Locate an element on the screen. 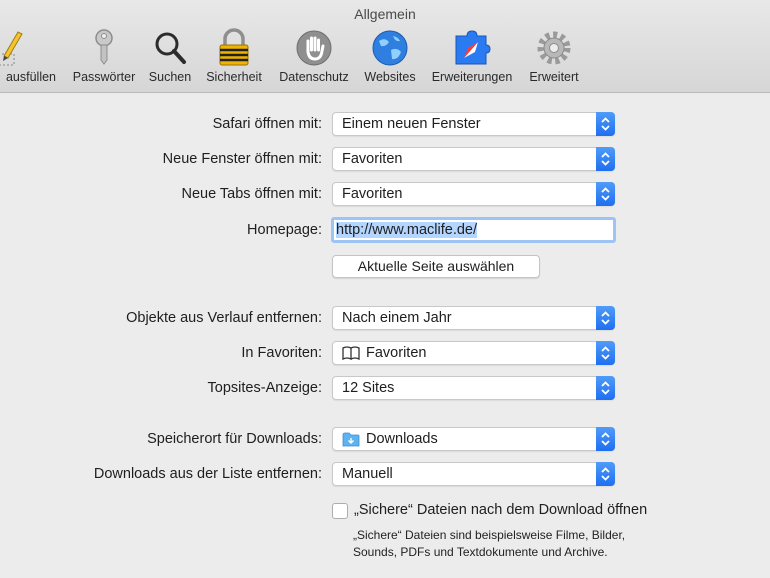 Image resolution: width=770 pixels, height=578 pixels. homepage-input: http://www.maclife.de/ is located at coordinates (473, 230).